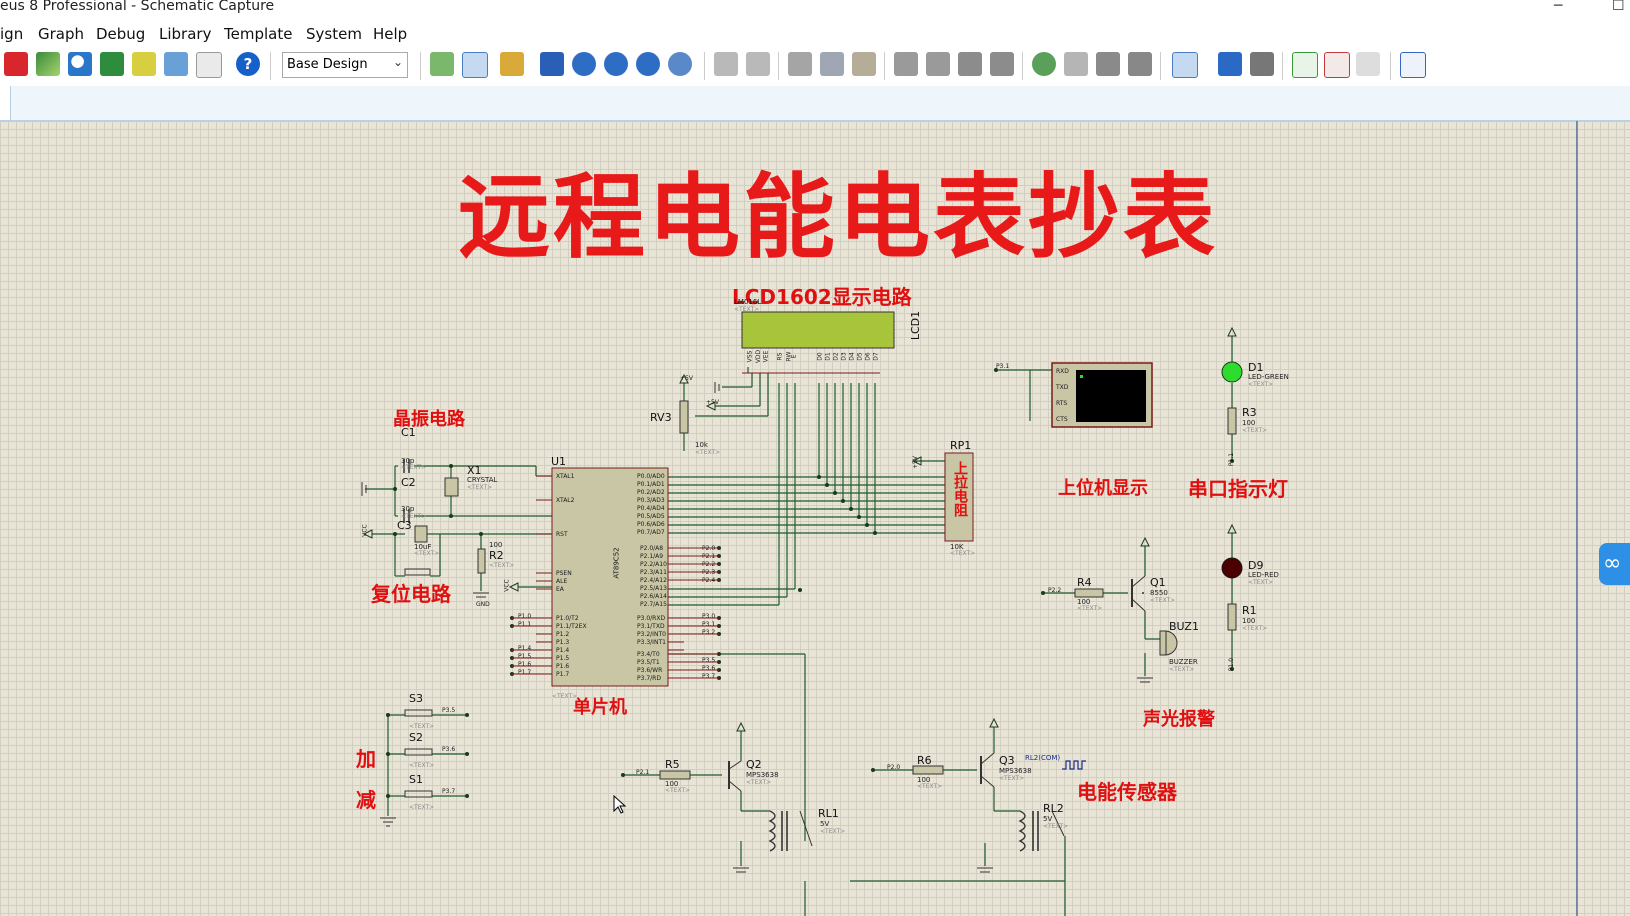 This screenshot has height=916, width=1630. Describe the element at coordinates (422, 765) in the screenshot. I see `s2-text: <TEXT>` at that location.